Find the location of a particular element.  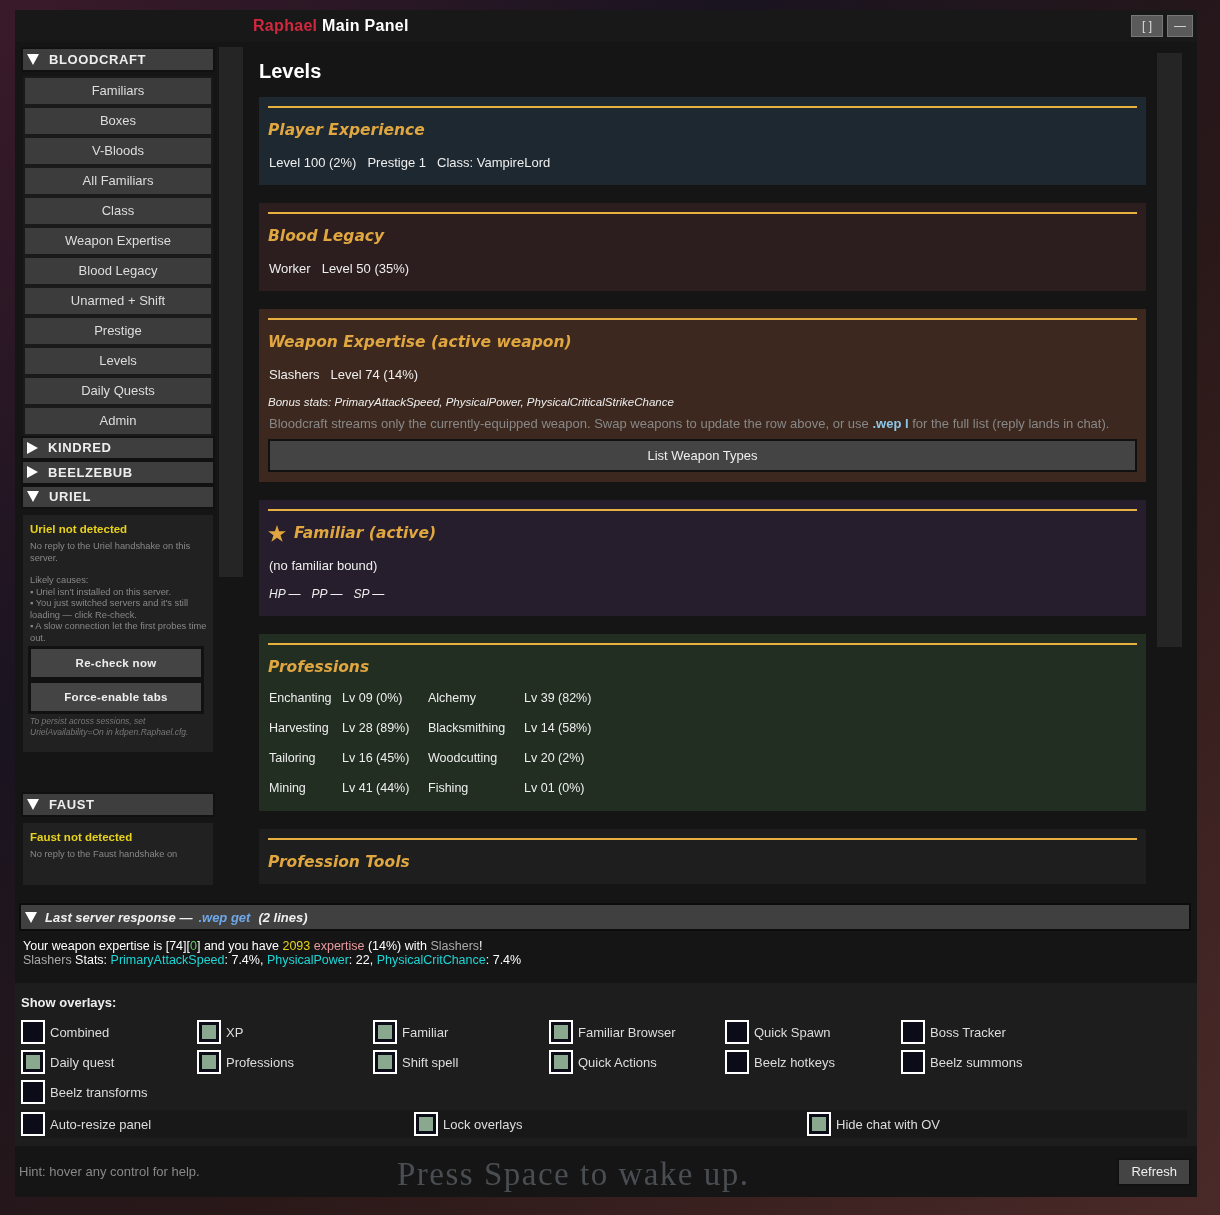

sidebar-item: Familiars is located at coordinates (118, 90).